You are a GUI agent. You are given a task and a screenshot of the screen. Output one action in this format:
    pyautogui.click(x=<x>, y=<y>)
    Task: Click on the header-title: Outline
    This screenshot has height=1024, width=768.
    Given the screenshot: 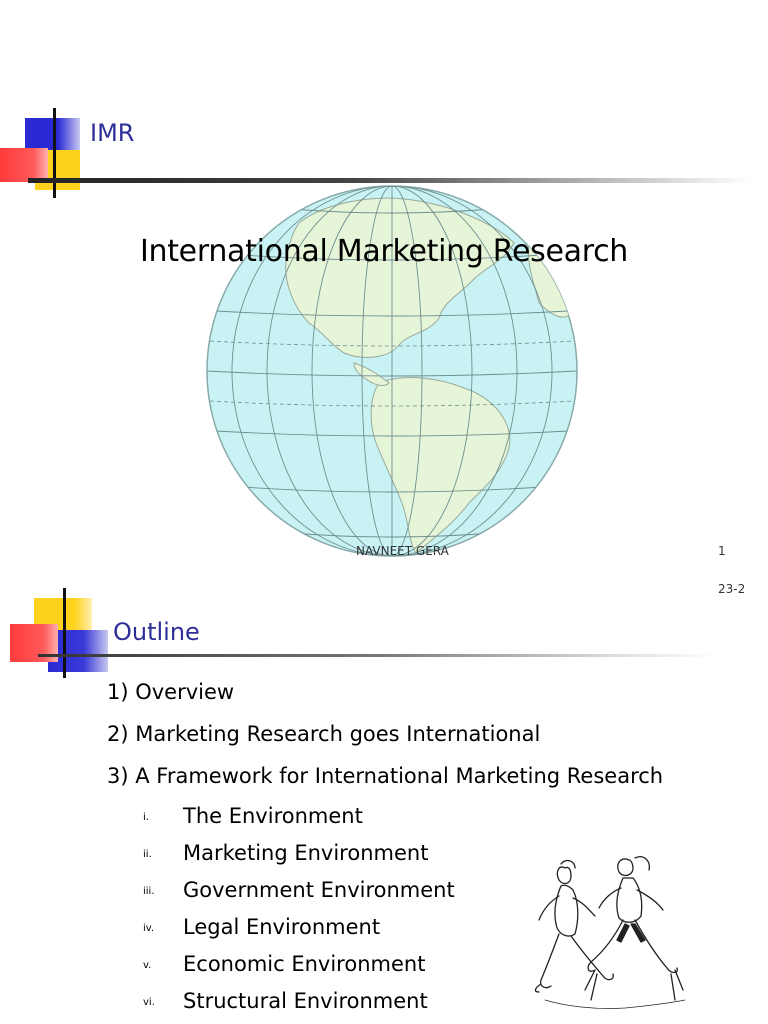 What is the action you would take?
    pyautogui.click(x=156, y=632)
    